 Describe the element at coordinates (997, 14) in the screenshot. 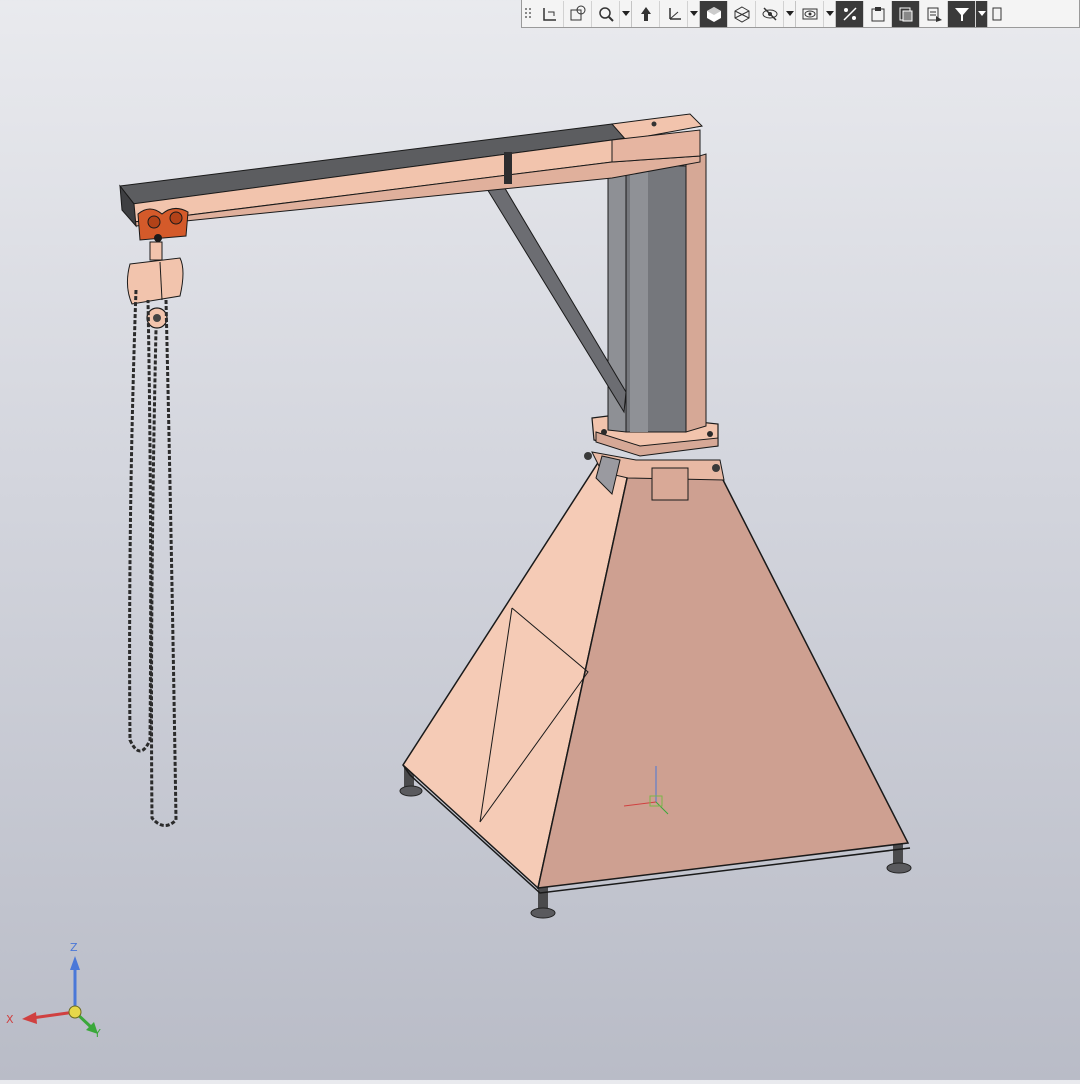

I see `more-icon` at that location.